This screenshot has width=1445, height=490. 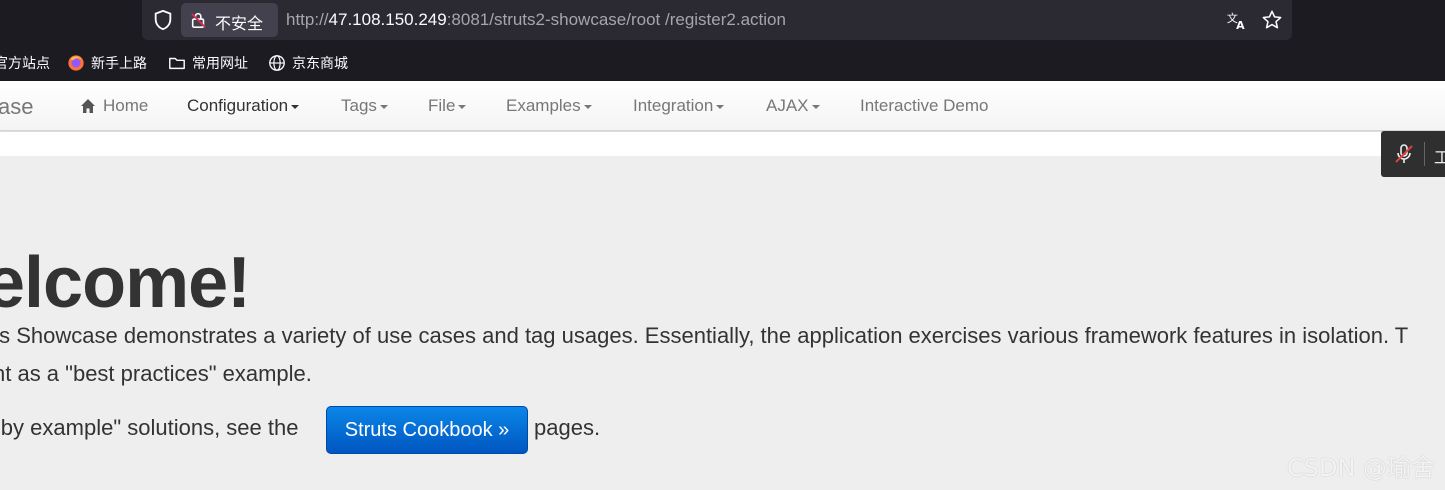 I want to click on intro-line-3-suffix: pages., so click(x=567, y=427).